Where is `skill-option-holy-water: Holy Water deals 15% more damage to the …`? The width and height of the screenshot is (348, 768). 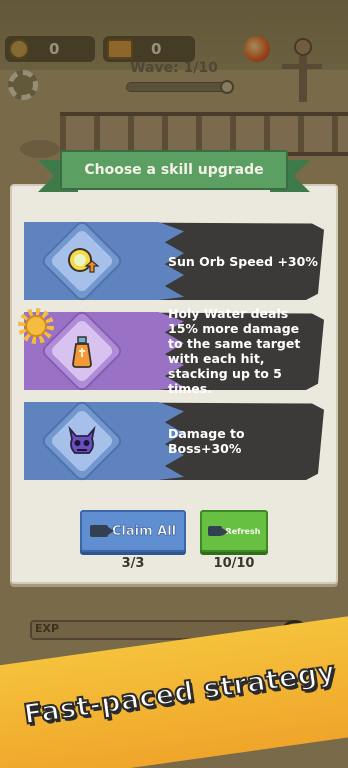 skill-option-holy-water: Holy Water deals 15% more damage to the … is located at coordinates (174, 351).